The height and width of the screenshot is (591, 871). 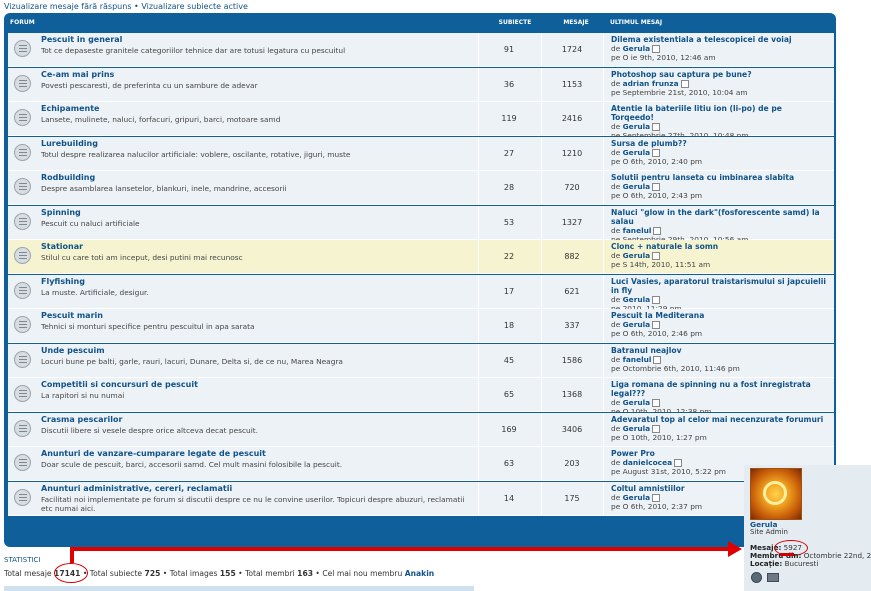 I want to click on last-post-author-link: danielcocea, so click(x=647, y=462).